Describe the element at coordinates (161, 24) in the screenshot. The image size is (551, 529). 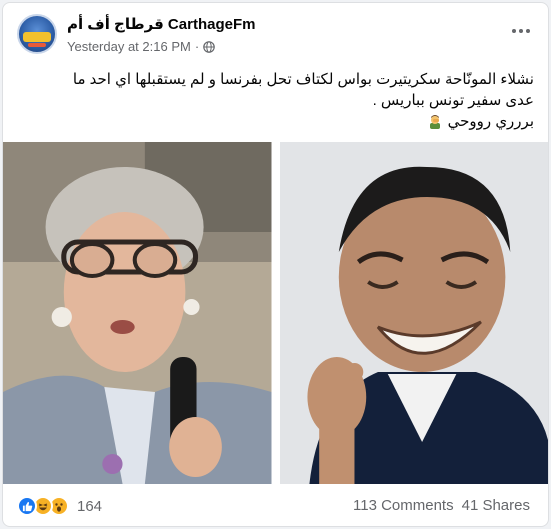
I see `page-name-link: قرطاج أف أم CarthageFm` at that location.